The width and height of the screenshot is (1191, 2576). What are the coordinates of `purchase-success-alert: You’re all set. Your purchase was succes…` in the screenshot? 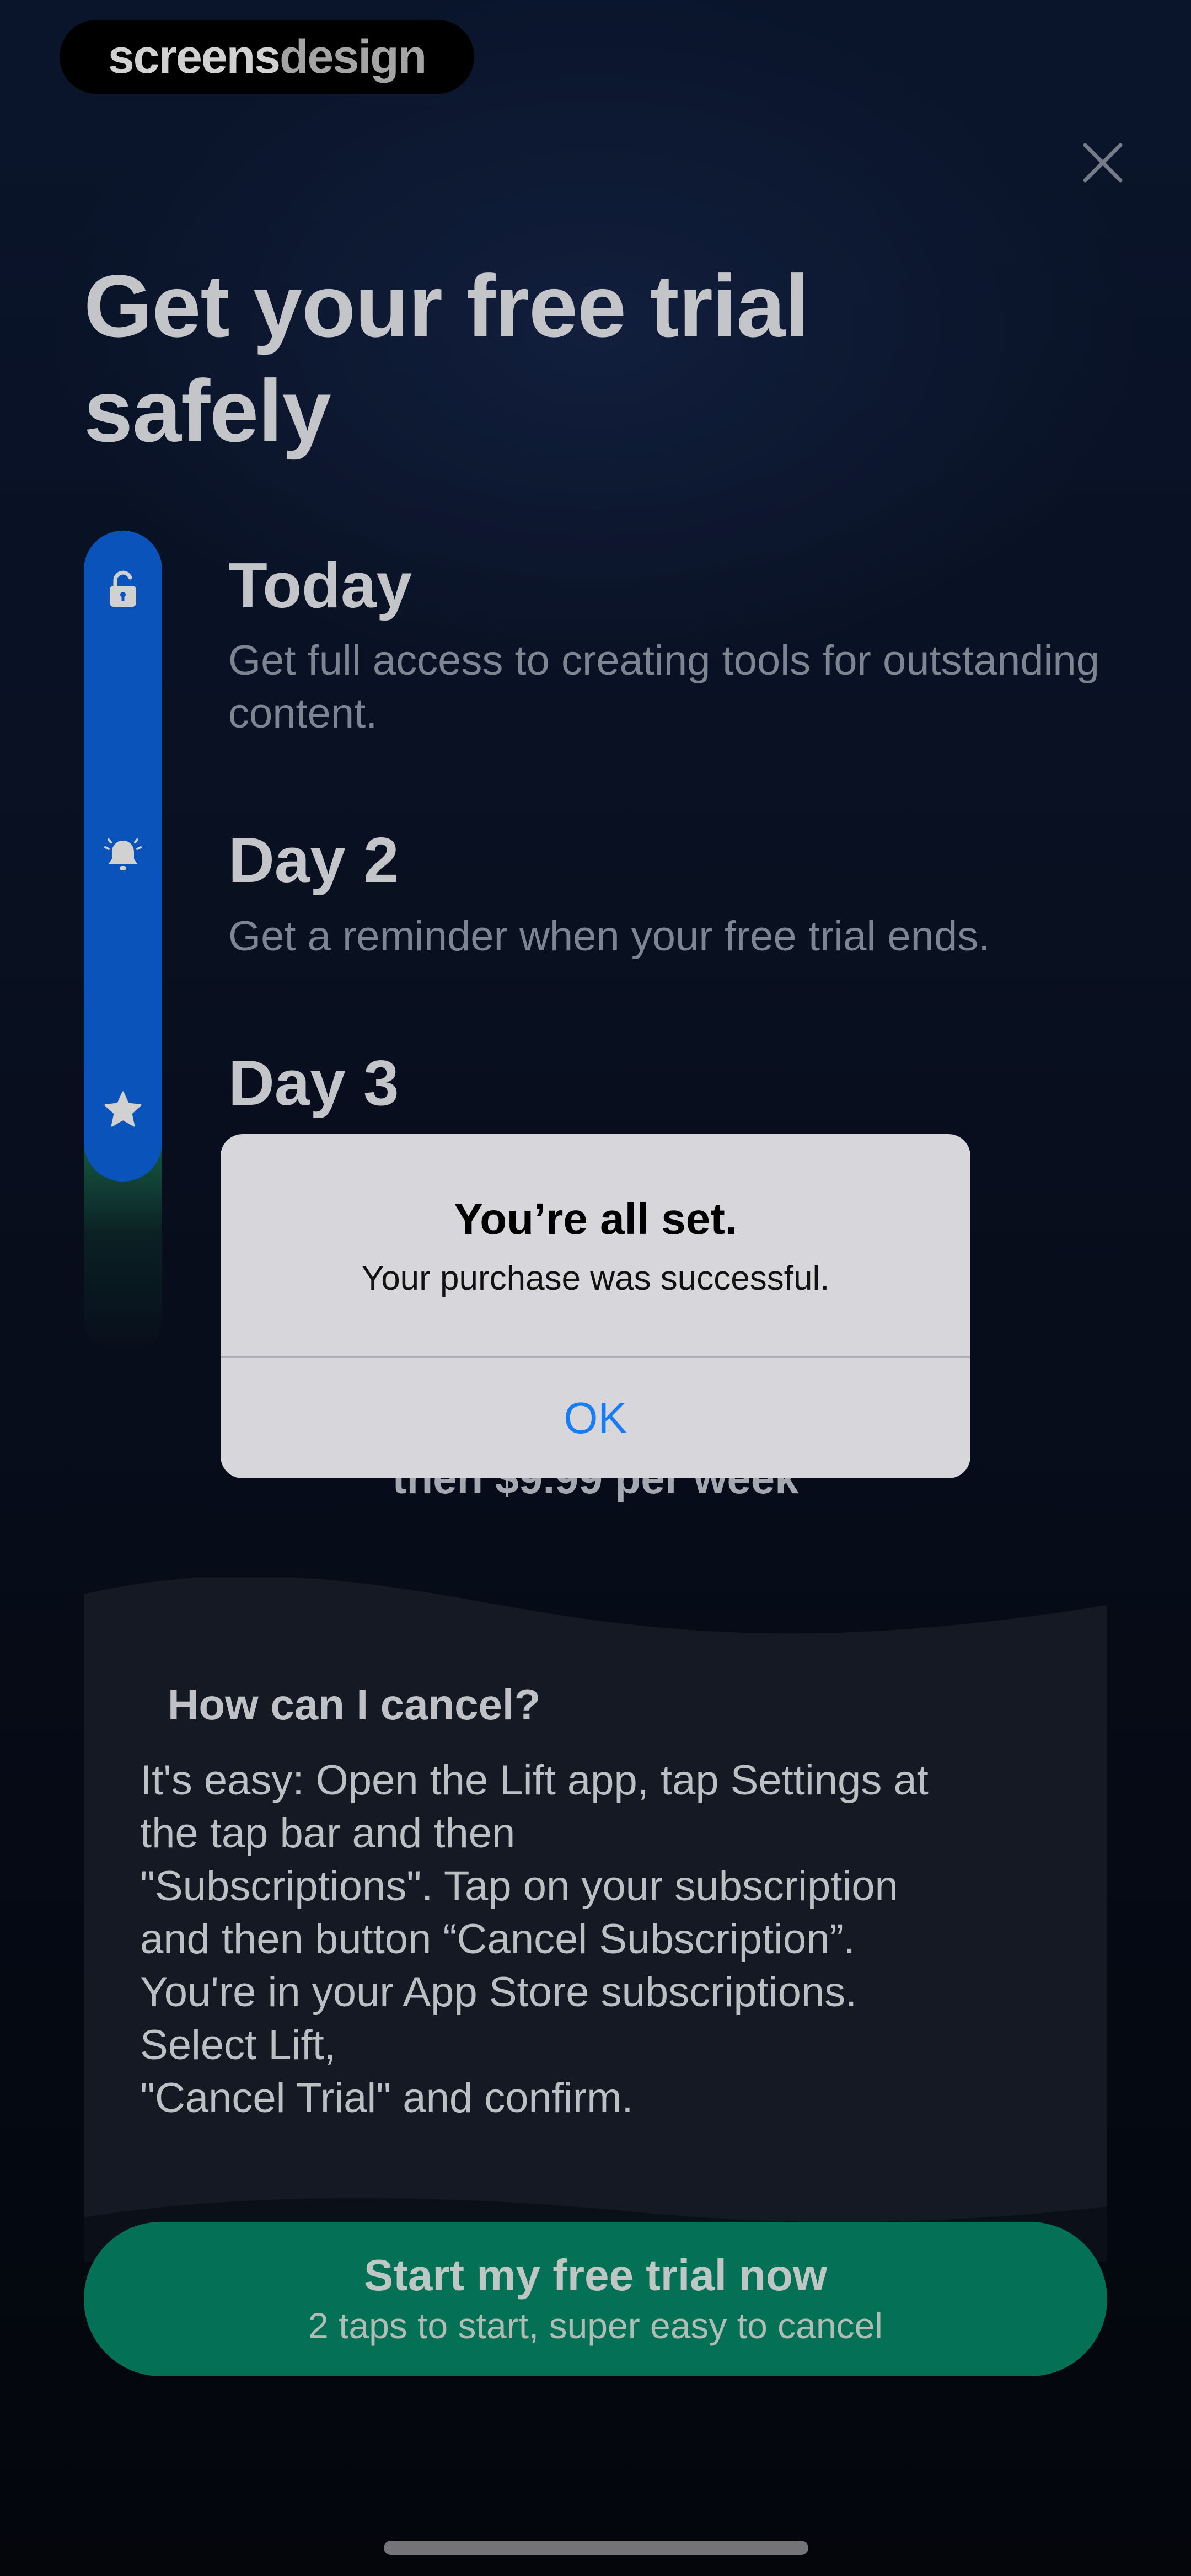 It's located at (595, 1306).